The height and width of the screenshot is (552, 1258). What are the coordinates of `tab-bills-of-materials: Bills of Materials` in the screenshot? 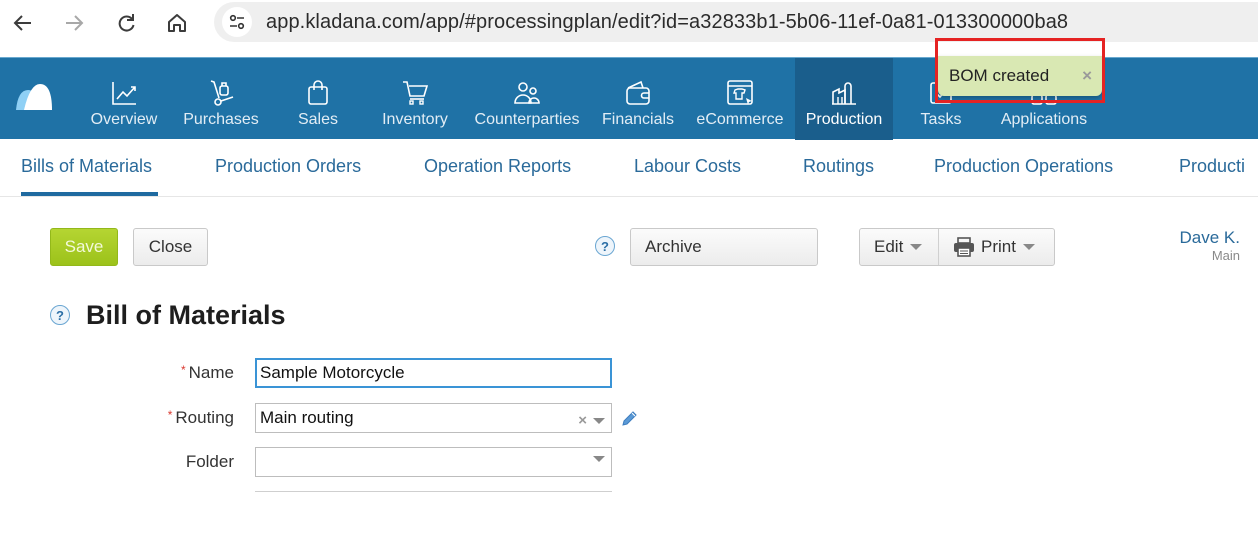 It's located at (86, 166).